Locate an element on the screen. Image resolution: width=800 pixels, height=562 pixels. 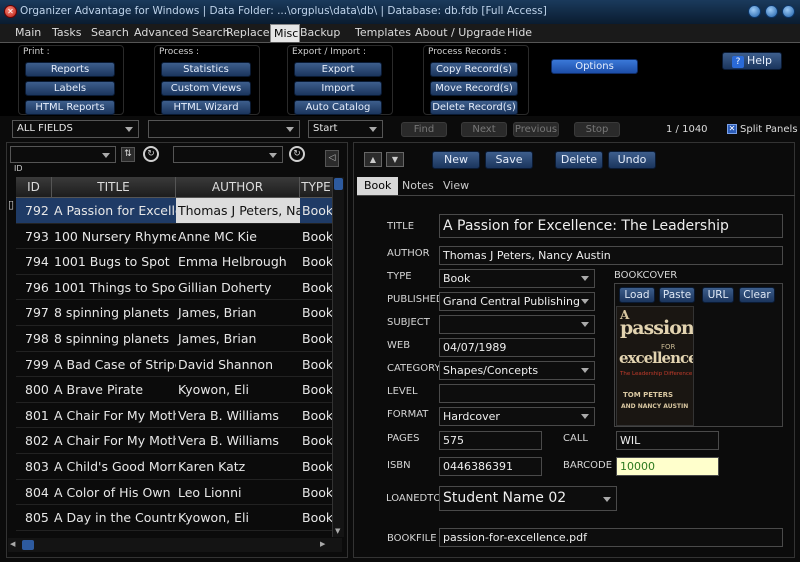
close-button is located at coordinates (788, 11).